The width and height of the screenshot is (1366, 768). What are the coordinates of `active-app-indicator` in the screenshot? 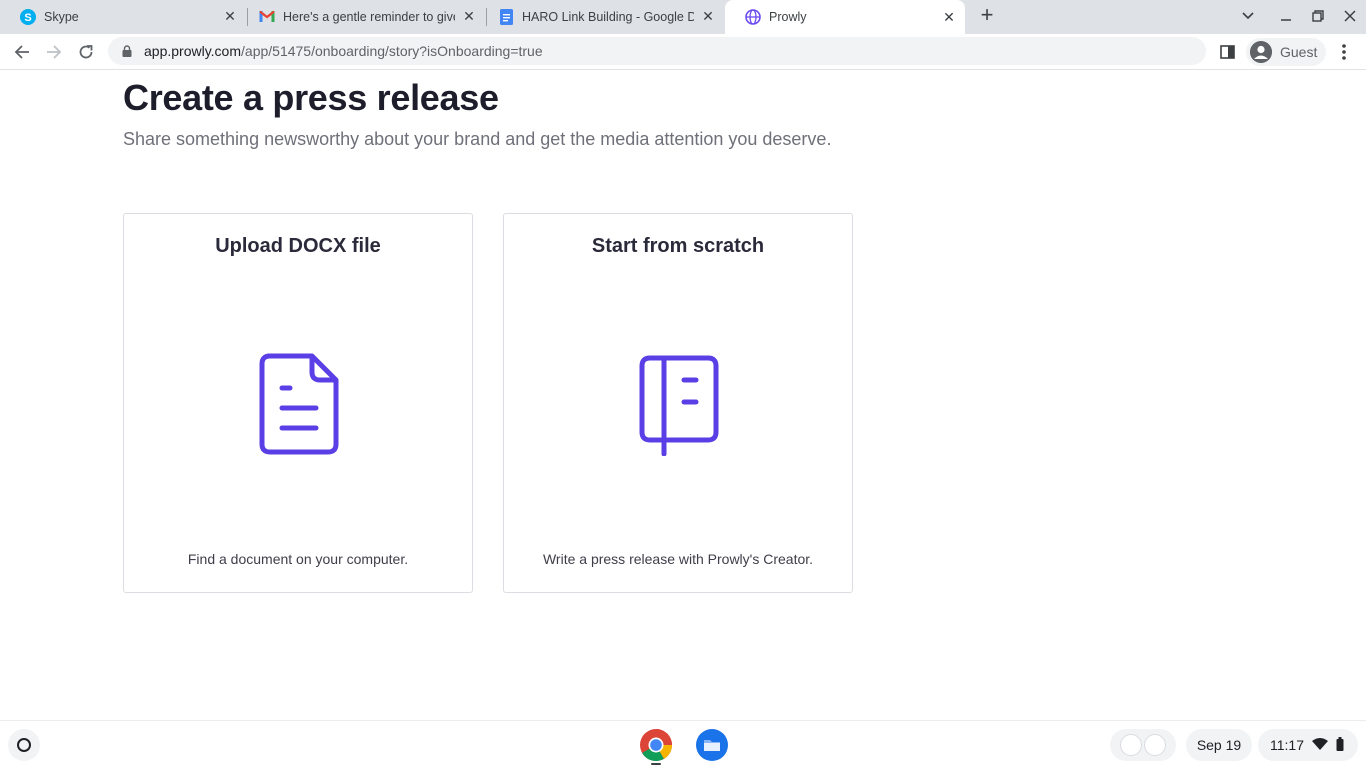 It's located at (656, 764).